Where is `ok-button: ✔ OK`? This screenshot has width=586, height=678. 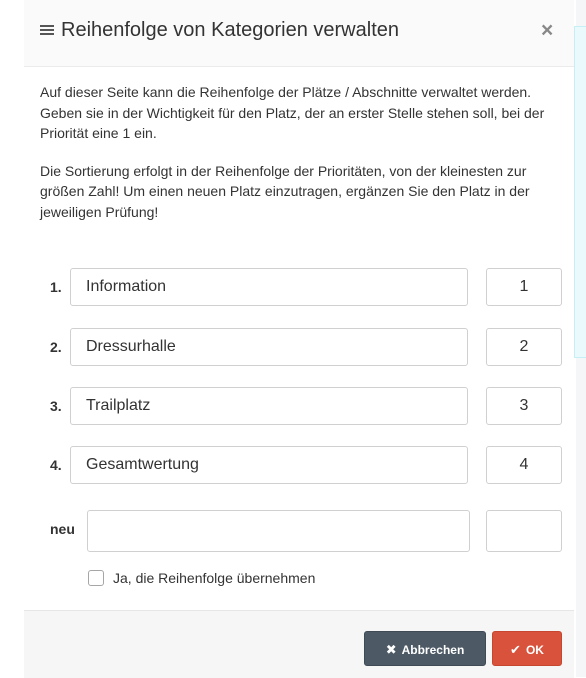 ok-button: ✔ OK is located at coordinates (527, 648).